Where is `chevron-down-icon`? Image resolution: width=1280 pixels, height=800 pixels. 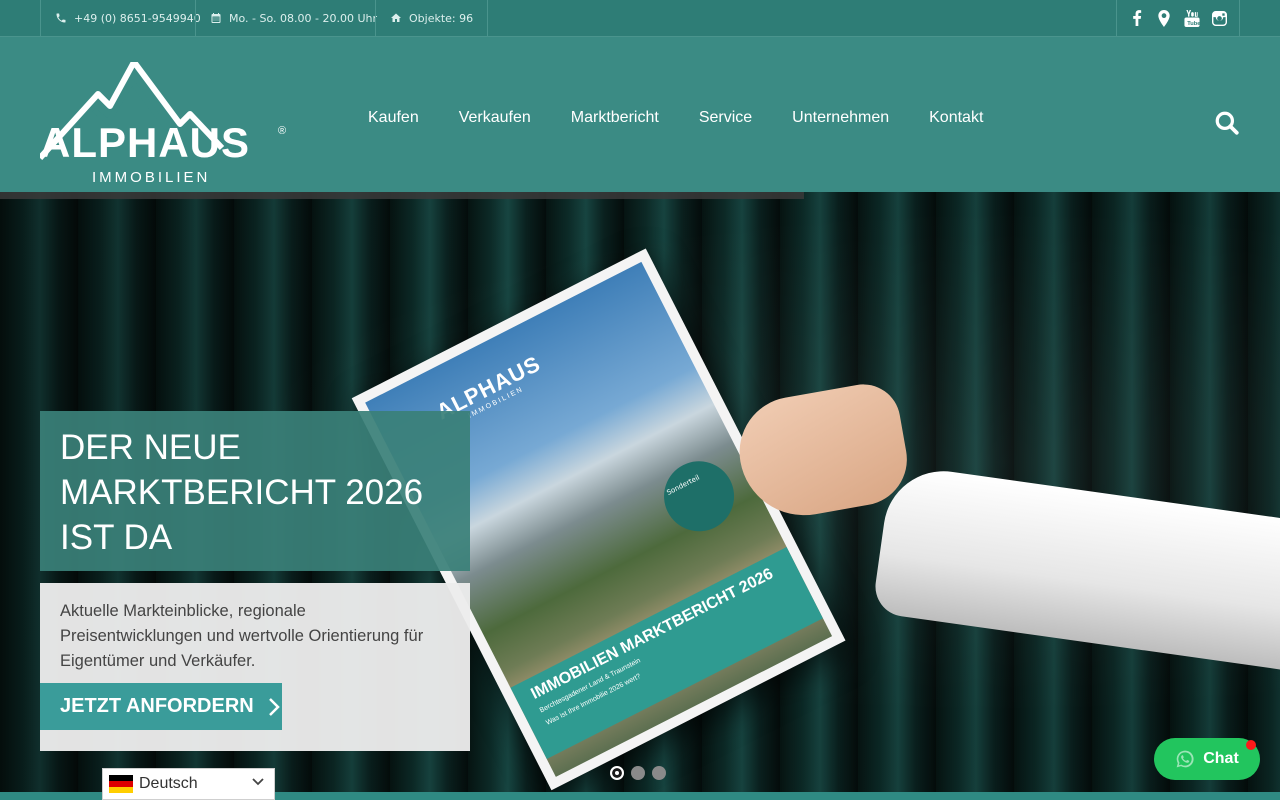 chevron-down-icon is located at coordinates (258, 782).